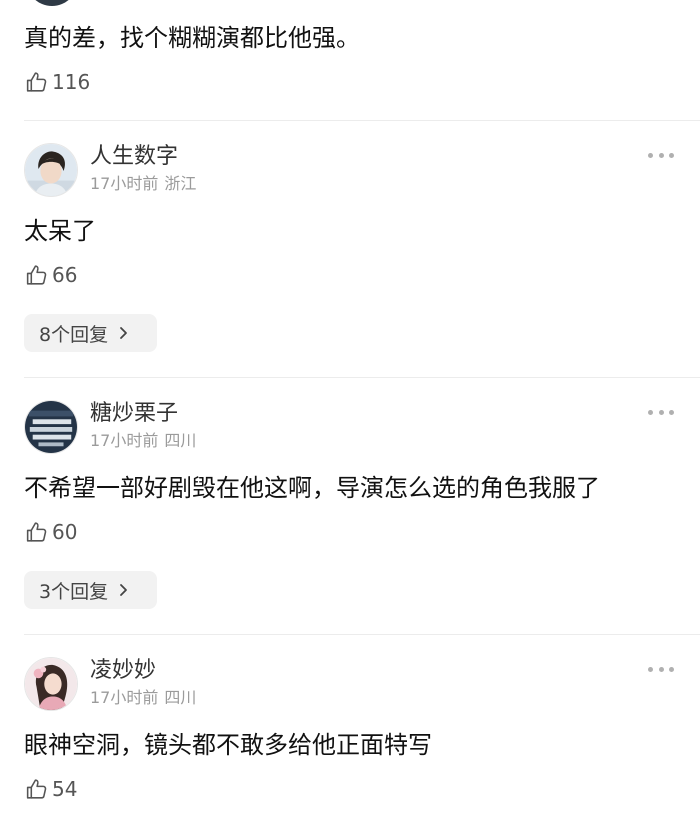  I want to click on like-button: 60, so click(50, 532).